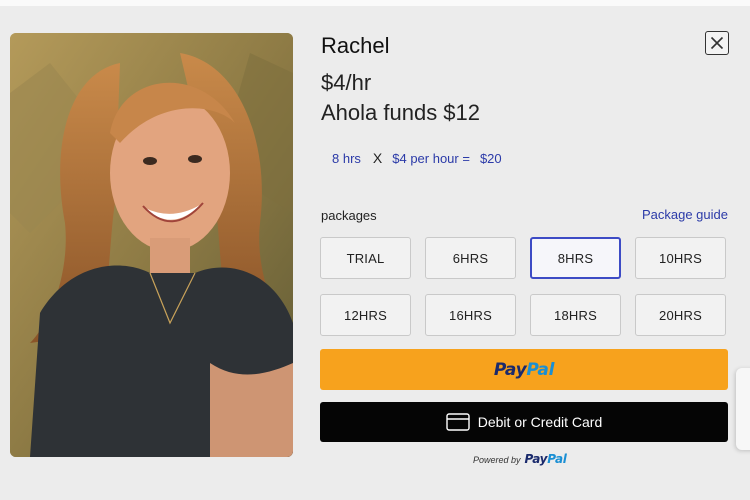  What do you see at coordinates (680, 258) in the screenshot?
I see `package-option-10hrs: 10HRS` at bounding box center [680, 258].